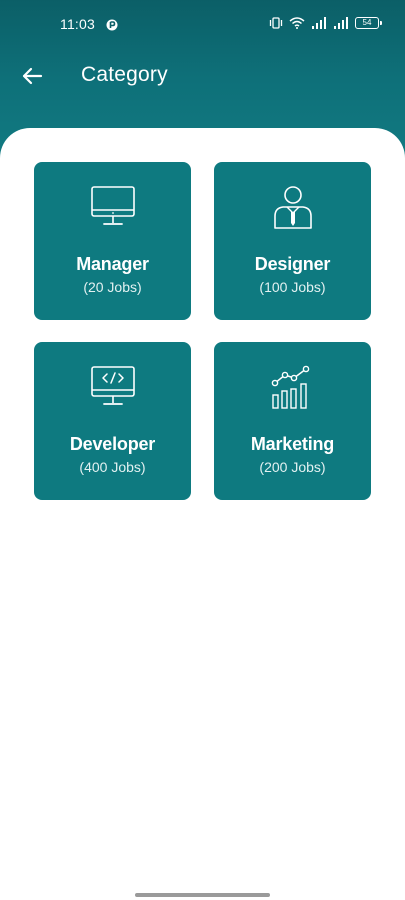  Describe the element at coordinates (112, 241) in the screenshot. I see `category-card-manager: Manager (20 Jobs)` at that location.